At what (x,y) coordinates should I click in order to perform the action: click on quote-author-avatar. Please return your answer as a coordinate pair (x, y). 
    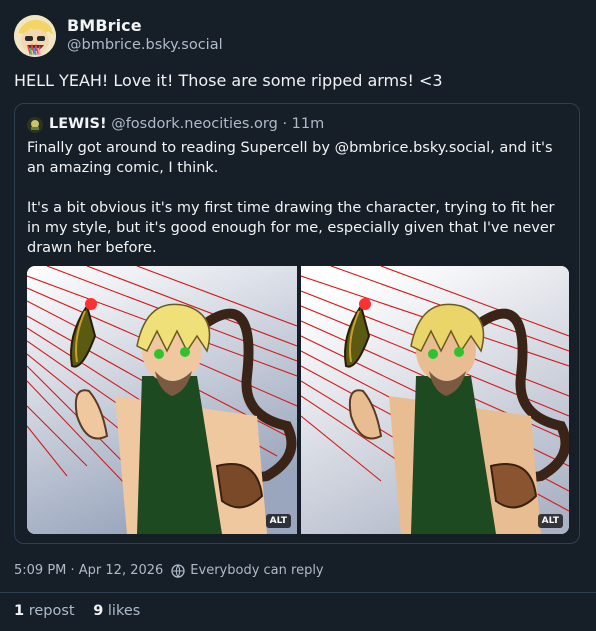
    Looking at the image, I should click on (35, 125).